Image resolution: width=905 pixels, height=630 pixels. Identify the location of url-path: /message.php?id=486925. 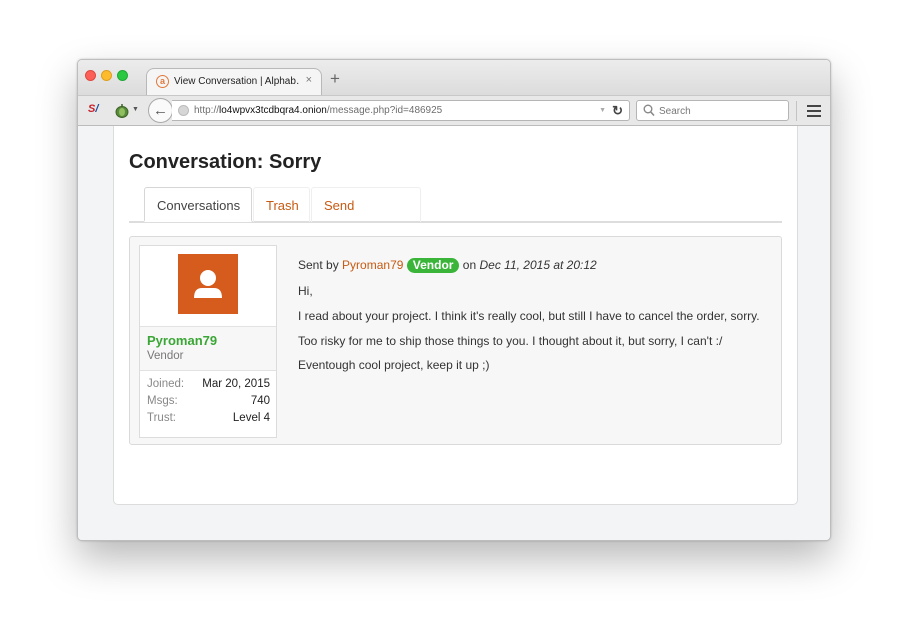
(384, 110).